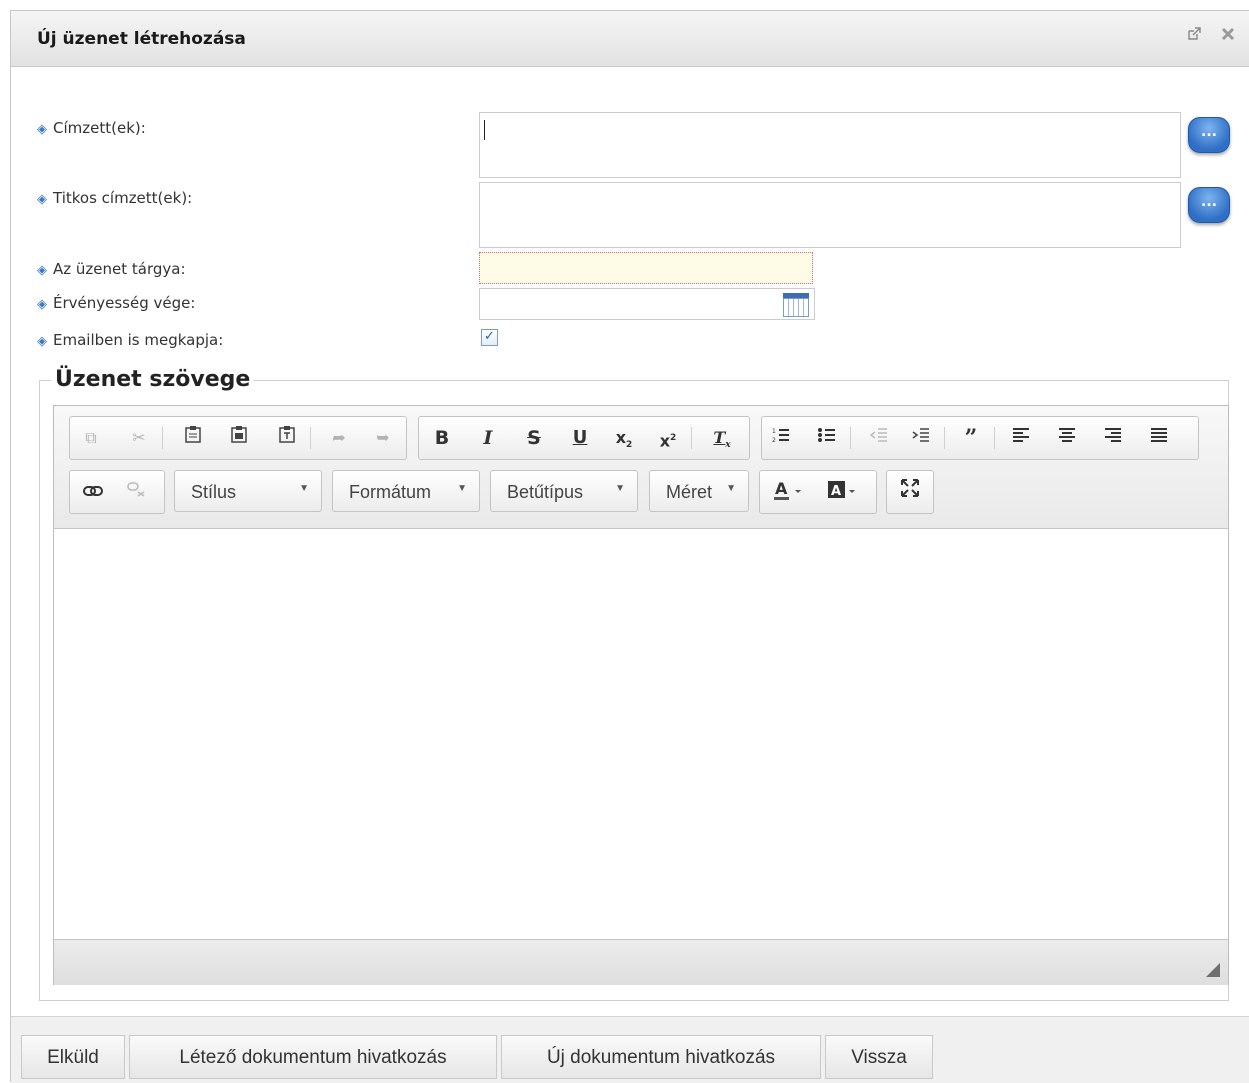 Image resolution: width=1249 pixels, height=1083 pixels. What do you see at coordinates (827, 438) in the screenshot?
I see `bulleted-list-icon` at bounding box center [827, 438].